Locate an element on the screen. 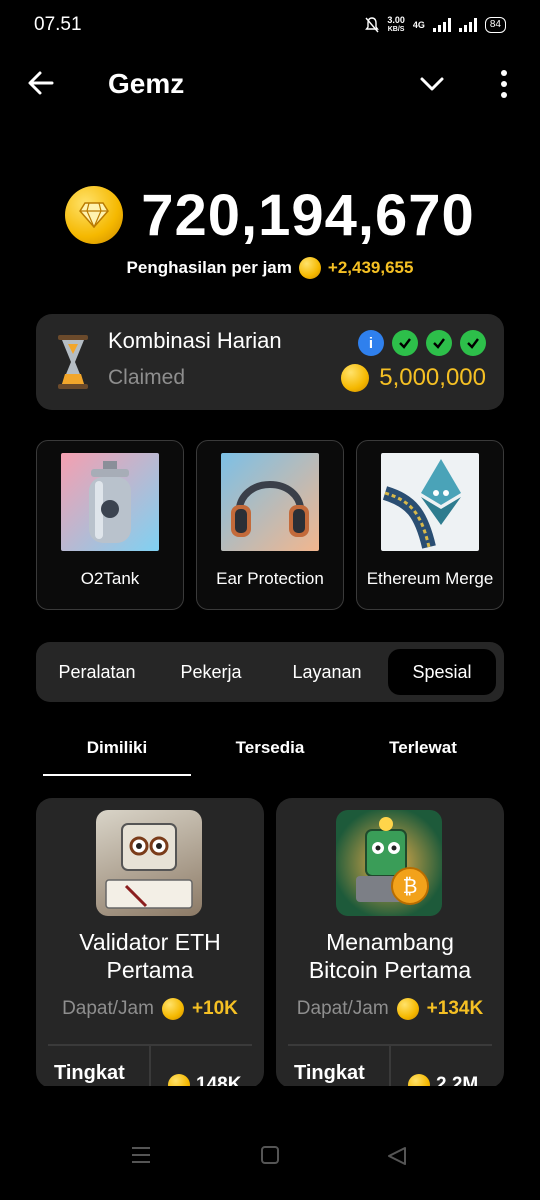  earn-row: Dapat/Jam +10K is located at coordinates (150, 1009).